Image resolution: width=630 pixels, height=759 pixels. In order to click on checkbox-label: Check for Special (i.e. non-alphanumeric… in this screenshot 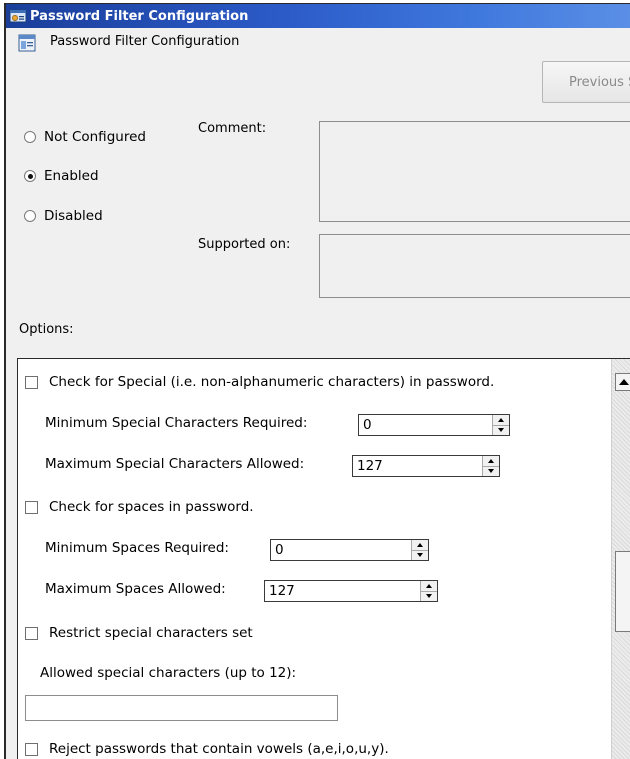, I will do `click(272, 382)`.